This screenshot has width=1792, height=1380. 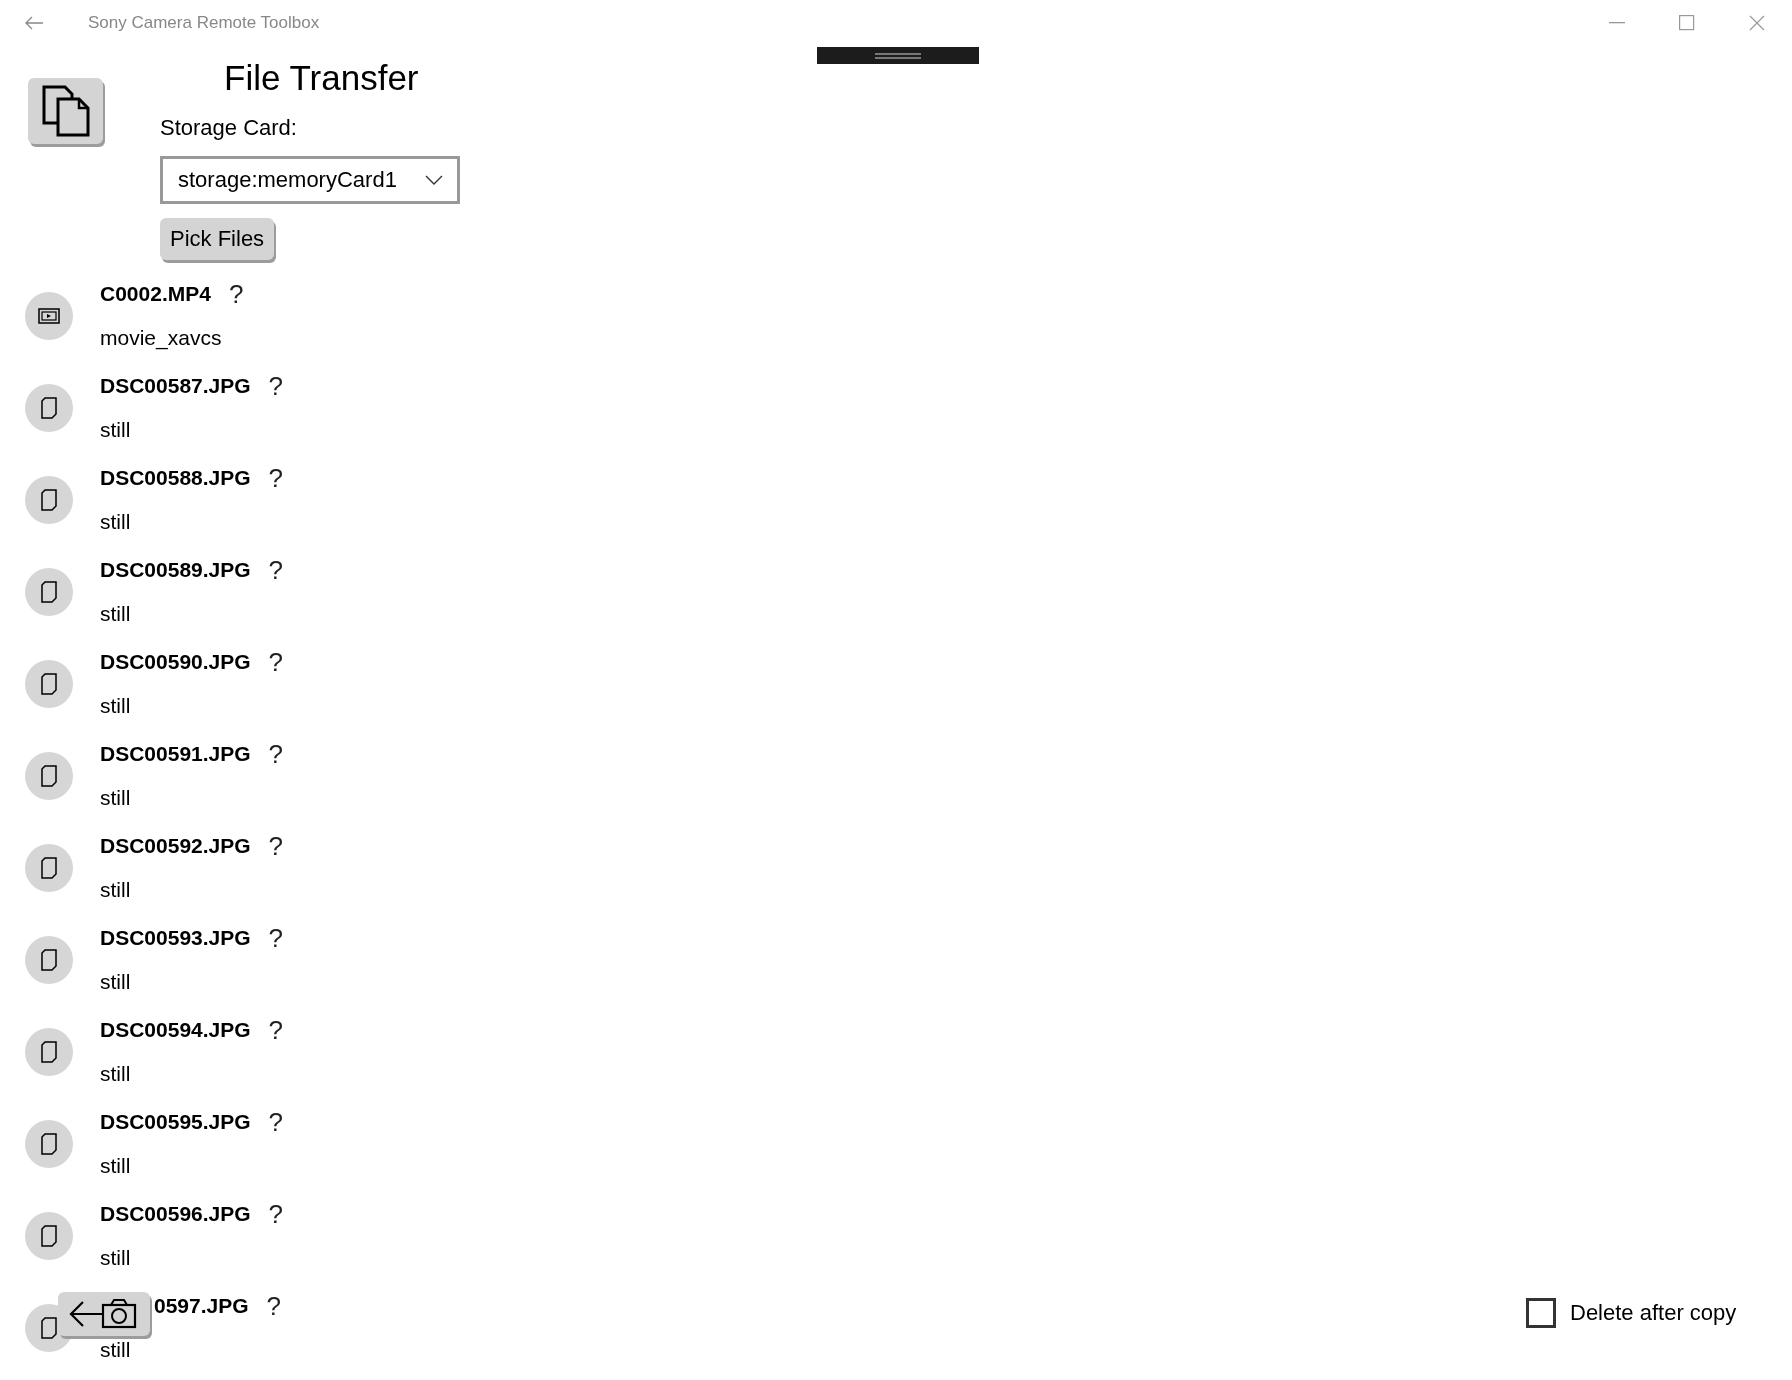 I want to click on file-name: DSC00593.JPG, so click(x=175, y=938).